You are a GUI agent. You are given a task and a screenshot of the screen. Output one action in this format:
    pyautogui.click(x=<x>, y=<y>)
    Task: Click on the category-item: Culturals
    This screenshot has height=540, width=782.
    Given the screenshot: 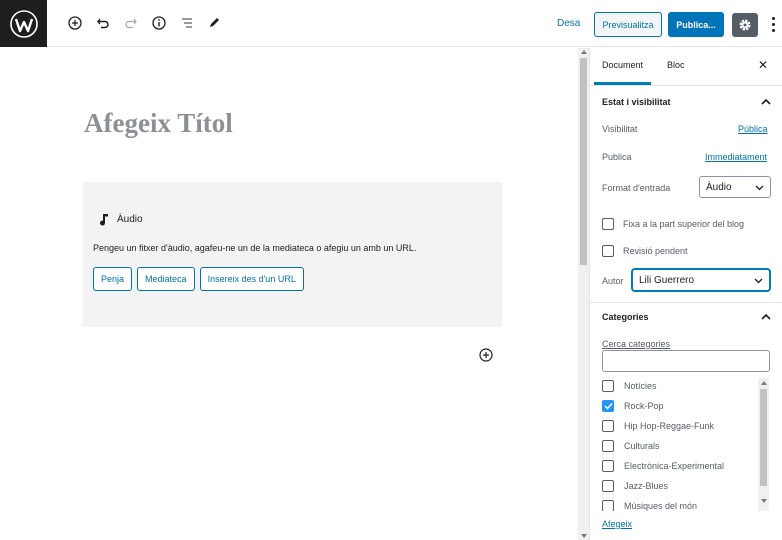 What is the action you would take?
    pyautogui.click(x=631, y=446)
    